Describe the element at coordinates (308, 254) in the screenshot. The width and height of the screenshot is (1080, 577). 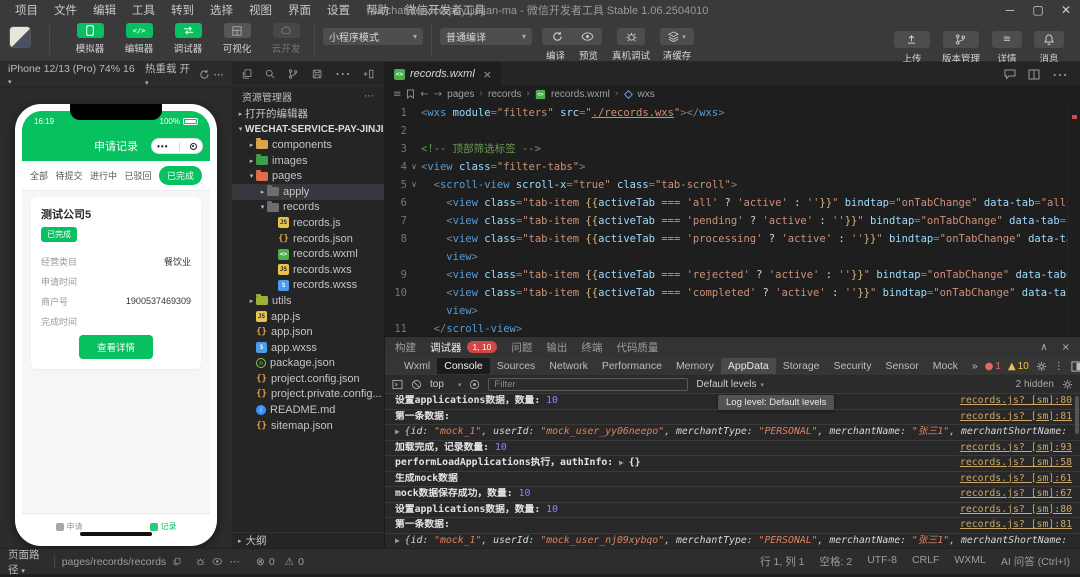
I see `tree-item-records.wxml: <>records.wxml` at that location.